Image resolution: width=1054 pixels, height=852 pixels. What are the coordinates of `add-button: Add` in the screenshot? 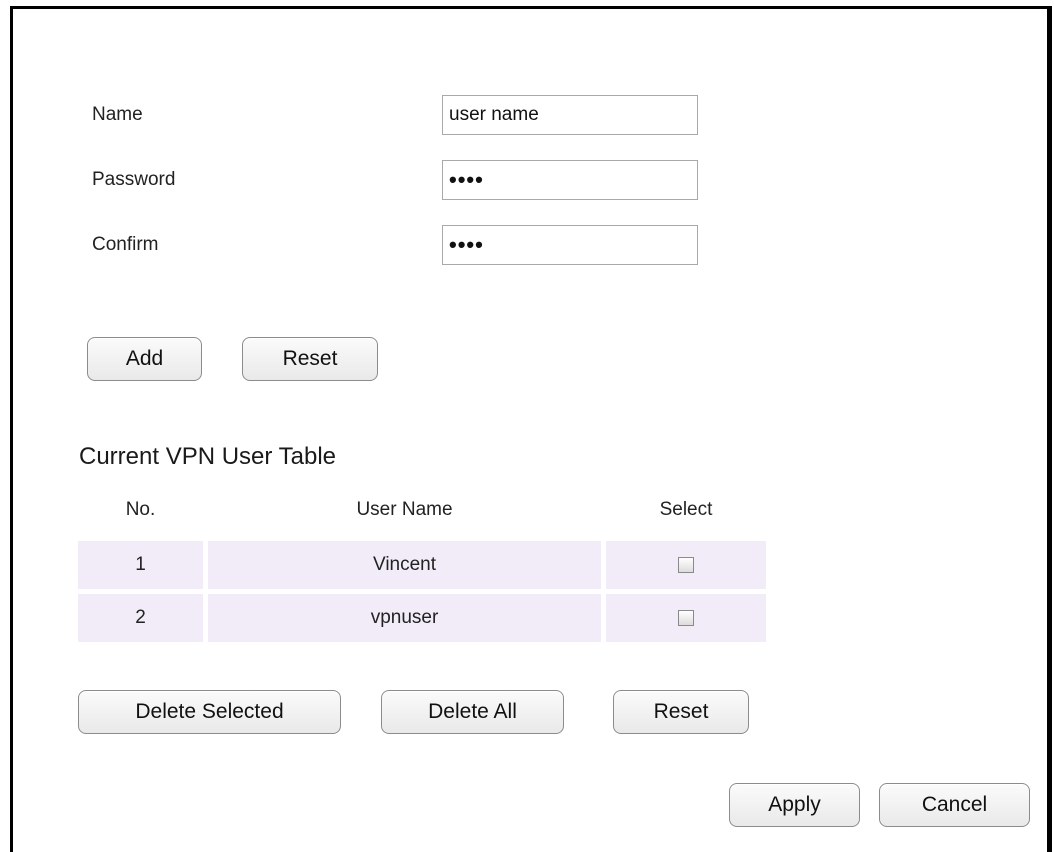 It's located at (144, 359).